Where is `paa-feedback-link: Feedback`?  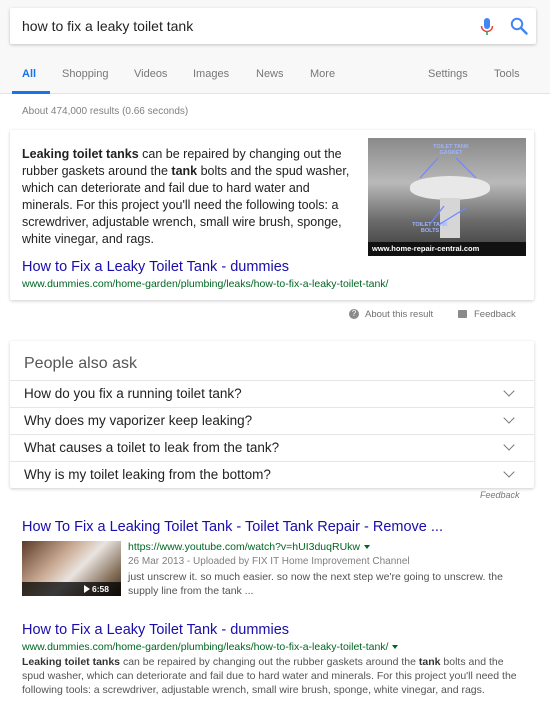 paa-feedback-link: Feedback is located at coordinates (500, 495).